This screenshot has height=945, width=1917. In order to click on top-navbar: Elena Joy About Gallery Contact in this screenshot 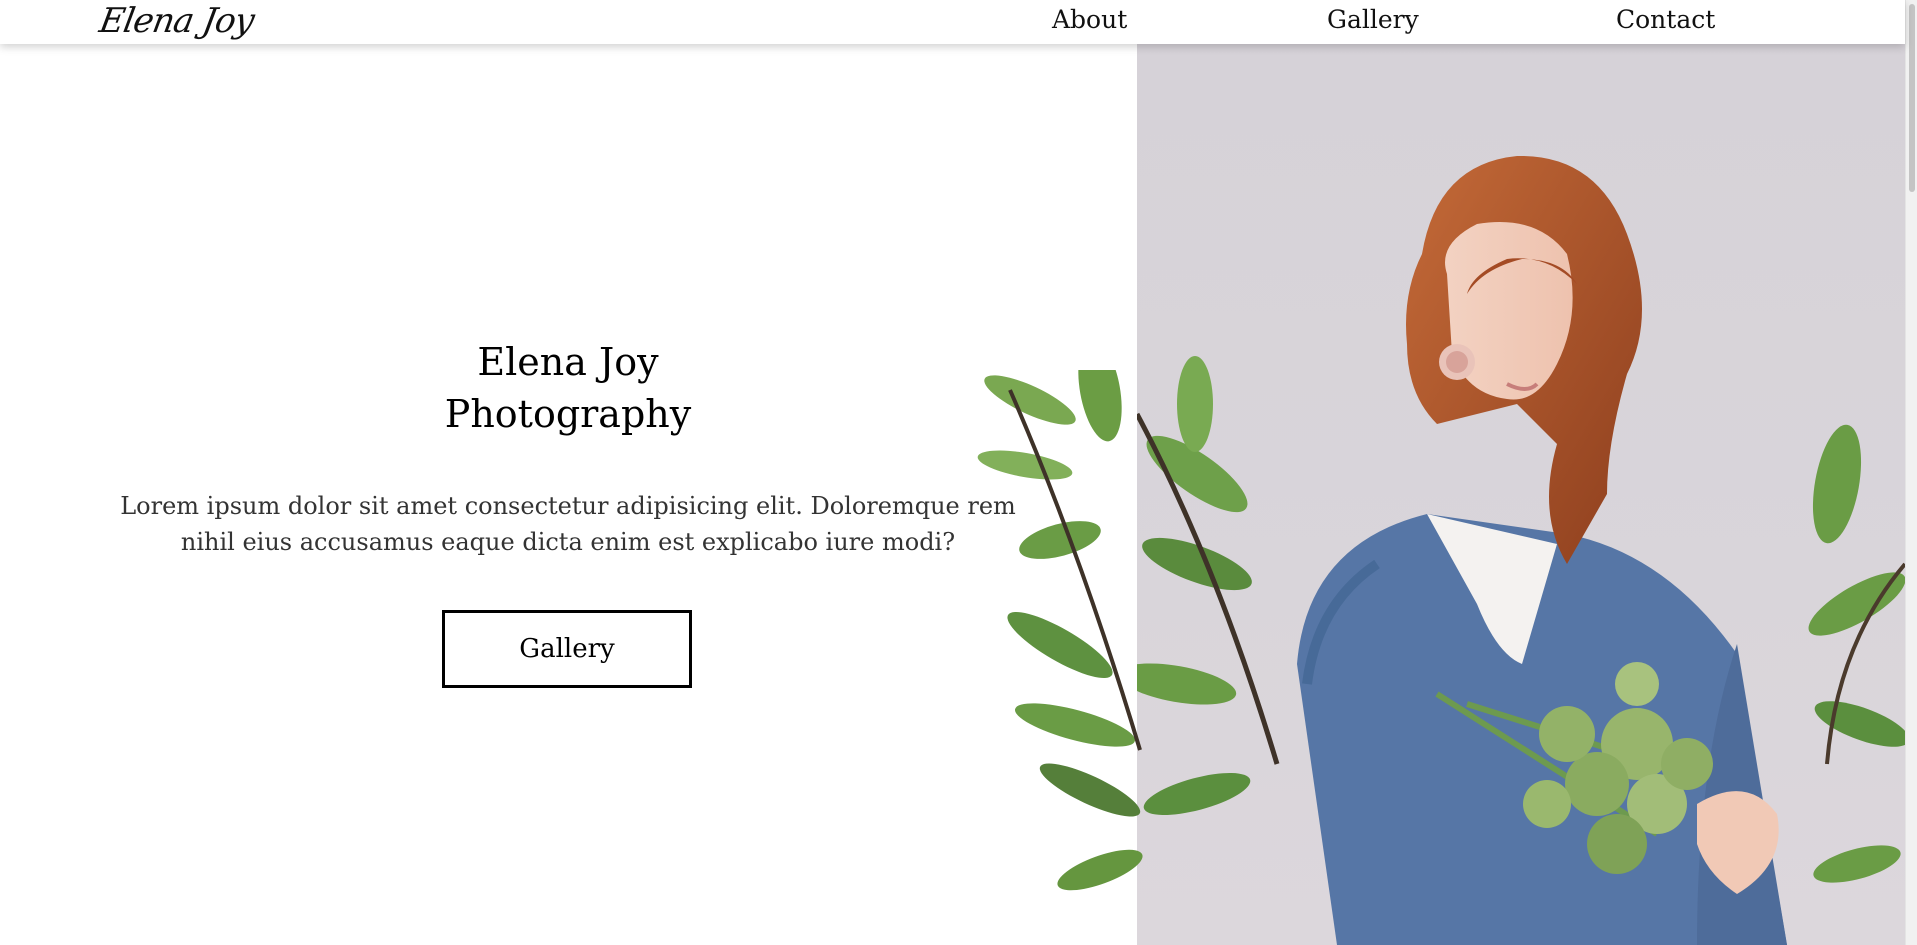, I will do `click(952, 22)`.